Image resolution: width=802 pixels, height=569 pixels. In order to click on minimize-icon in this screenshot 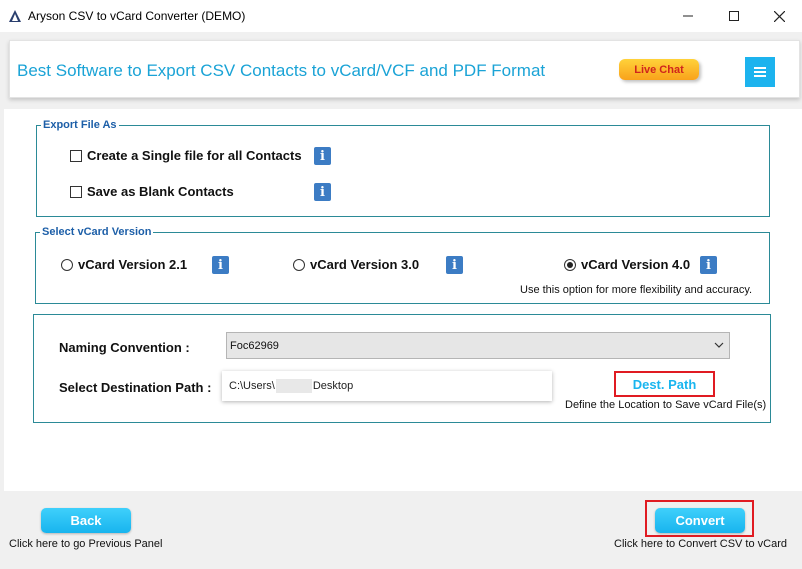, I will do `click(688, 16)`.